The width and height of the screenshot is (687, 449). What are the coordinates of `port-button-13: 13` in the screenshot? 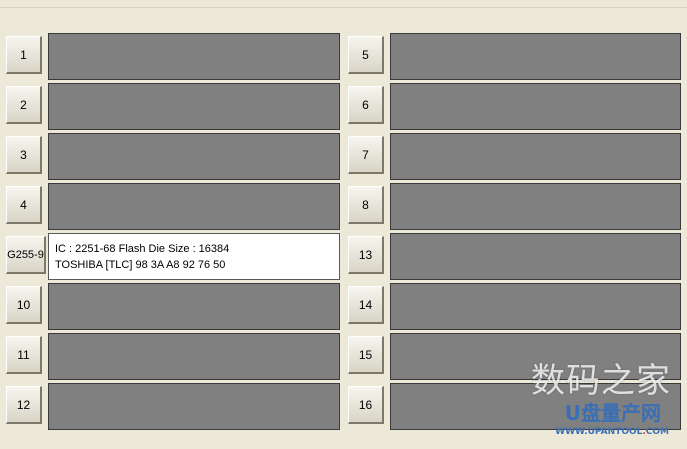 It's located at (366, 255).